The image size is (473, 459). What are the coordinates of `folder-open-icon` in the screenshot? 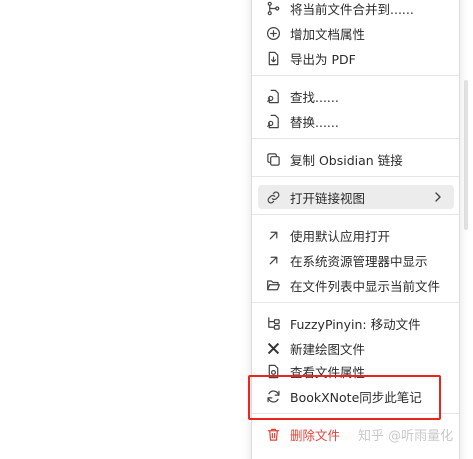 It's located at (273, 285).